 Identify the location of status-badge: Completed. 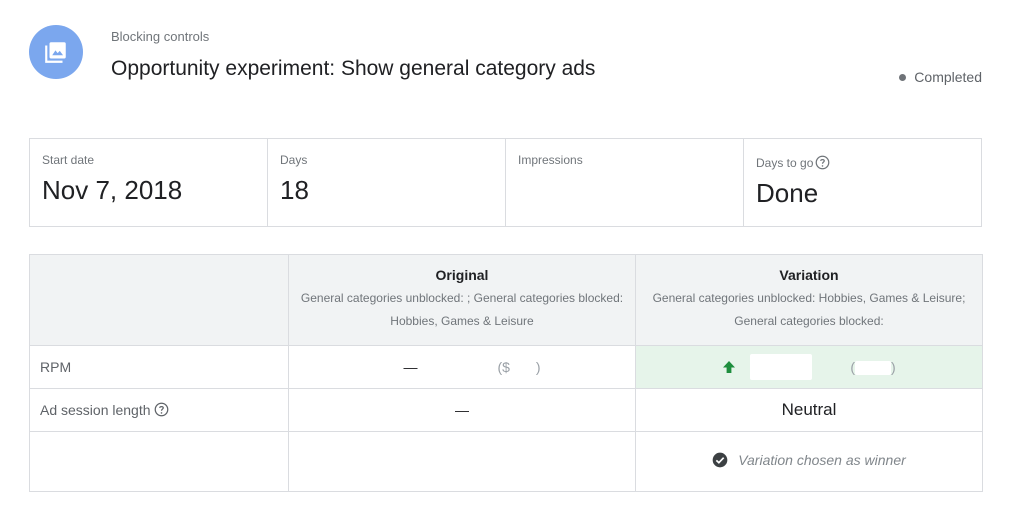
(940, 77).